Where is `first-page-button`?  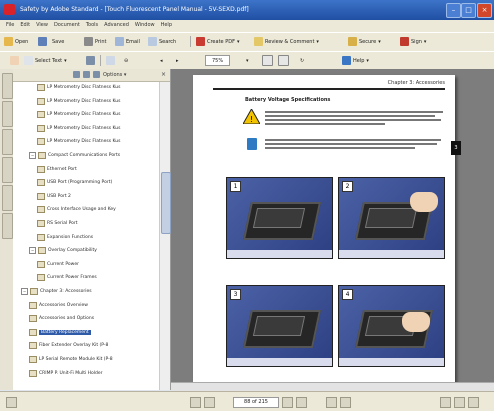 first-page-button is located at coordinates (195, 402).